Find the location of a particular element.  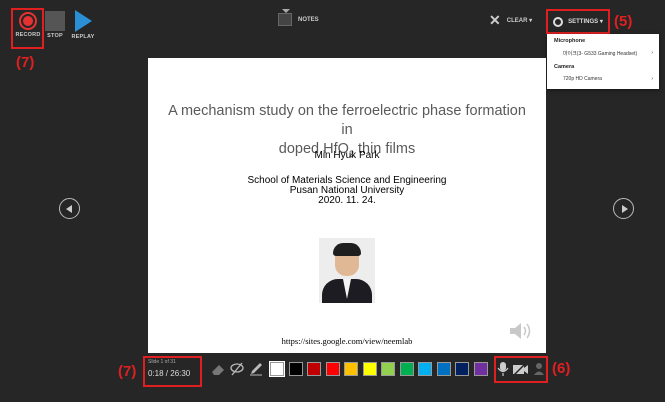

next-slide-button is located at coordinates (623, 208).